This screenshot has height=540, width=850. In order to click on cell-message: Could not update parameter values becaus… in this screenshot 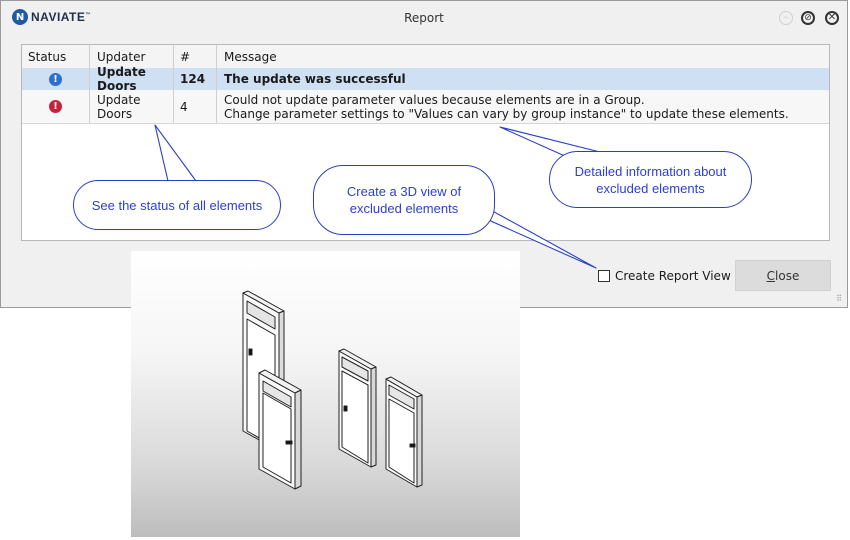, I will do `click(523, 106)`.